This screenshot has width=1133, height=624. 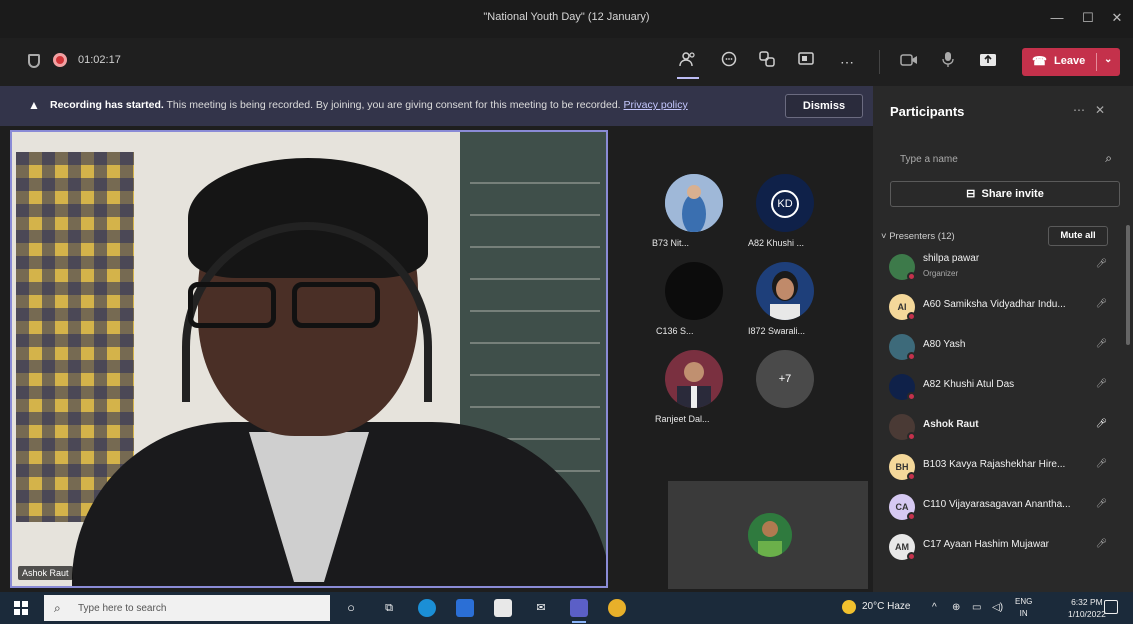 I want to click on chevron-up-icon: ^, so click(x=934, y=607).